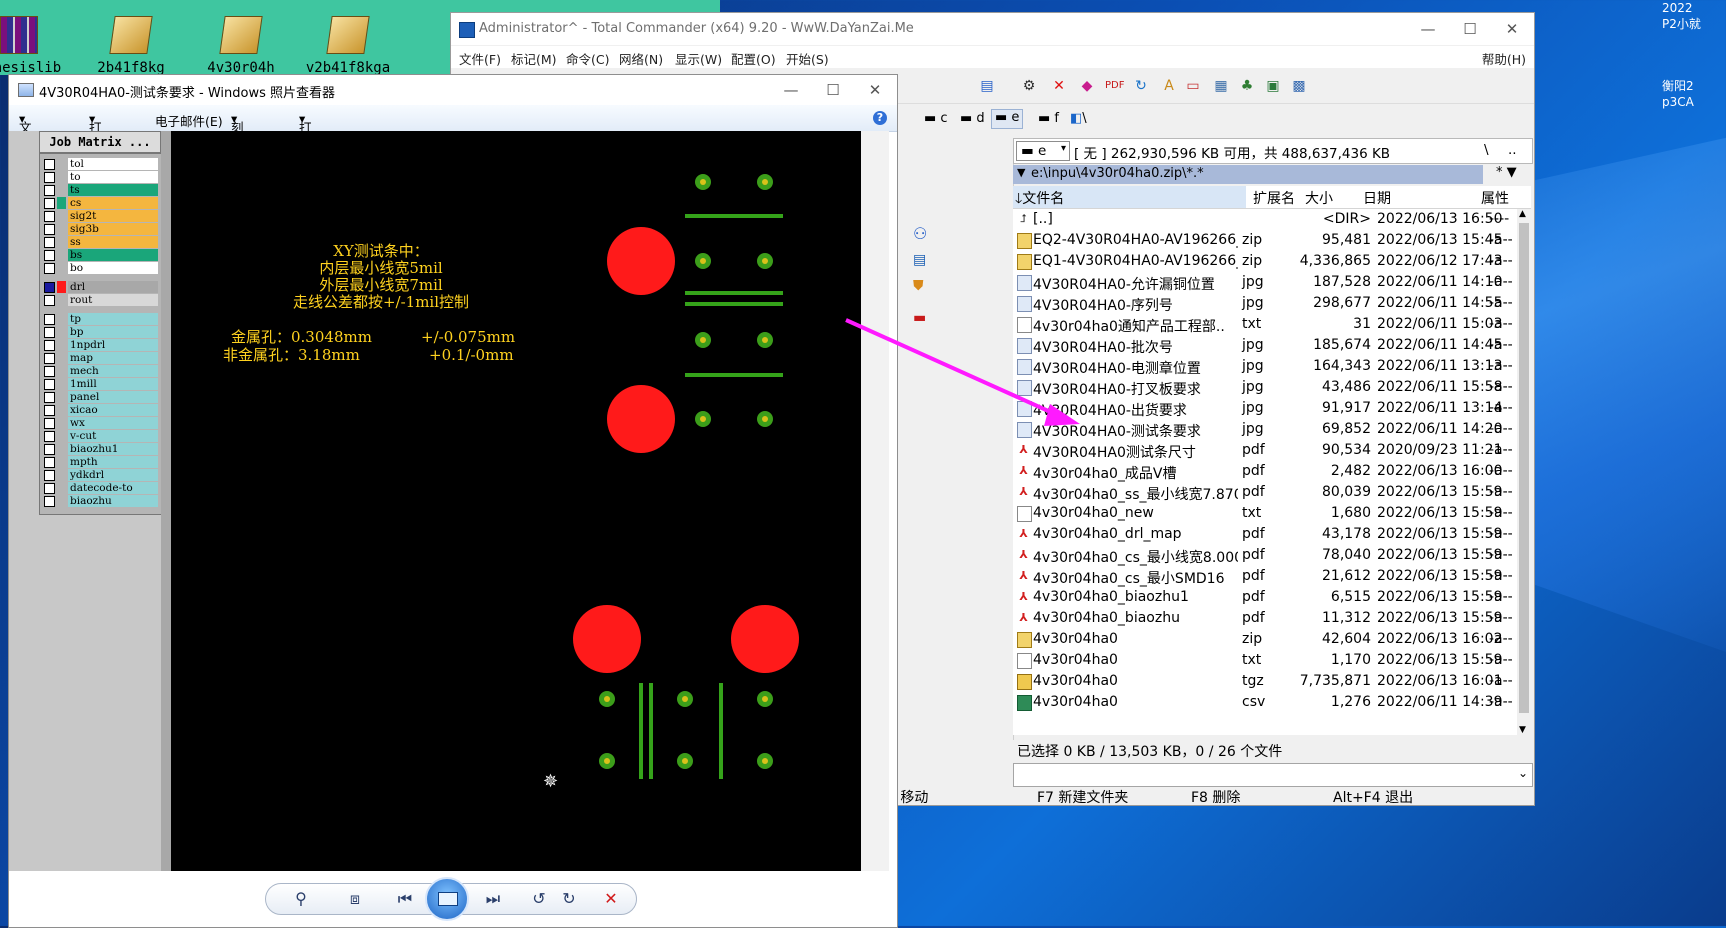  What do you see at coordinates (1062, 415) in the screenshot?
I see `annotation-arrow-head` at bounding box center [1062, 415].